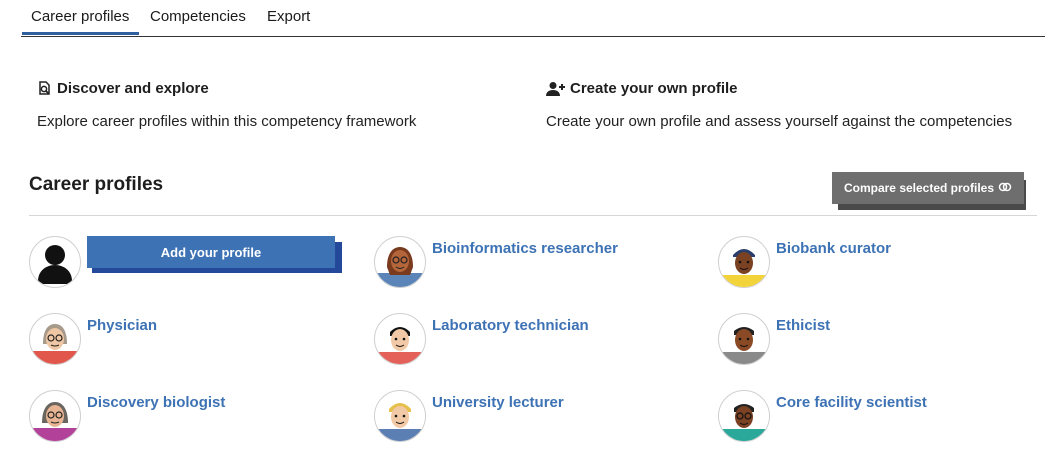 This screenshot has width=1048, height=449. I want to click on profile-link: Core facility scientist, so click(851, 402).